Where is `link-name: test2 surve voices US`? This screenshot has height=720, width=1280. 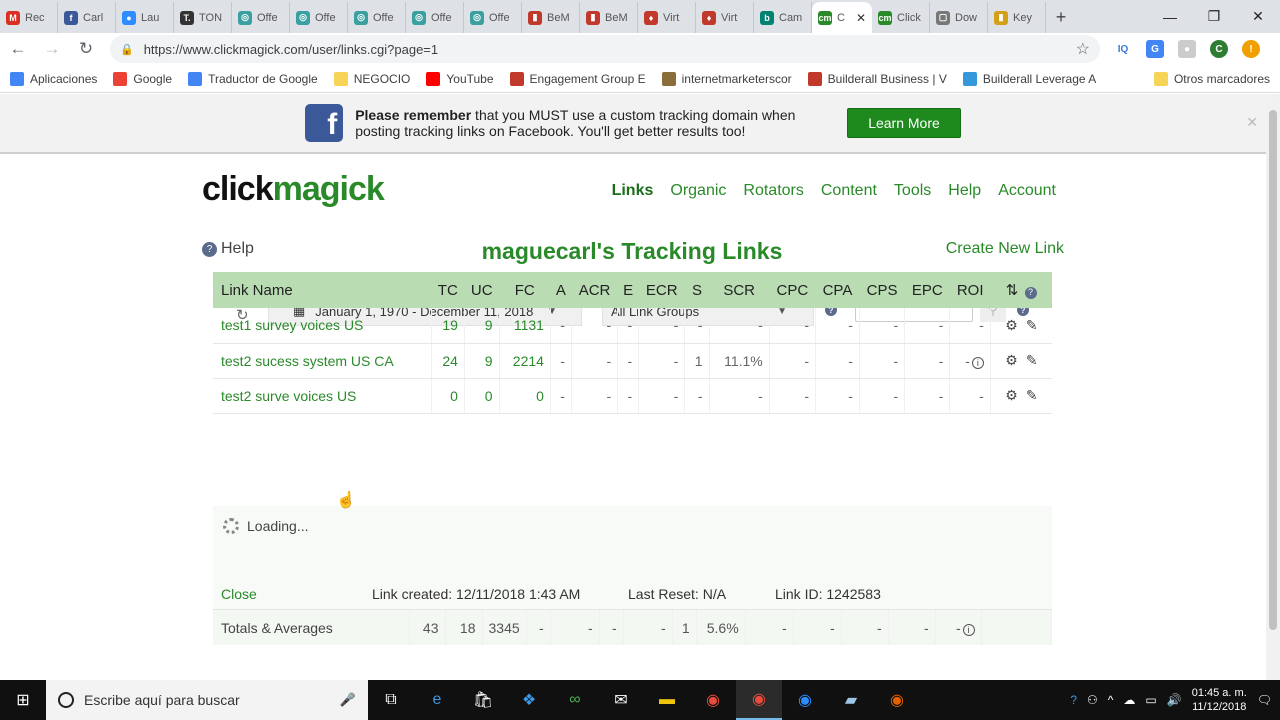 link-name: test2 surve voices US is located at coordinates (322, 396).